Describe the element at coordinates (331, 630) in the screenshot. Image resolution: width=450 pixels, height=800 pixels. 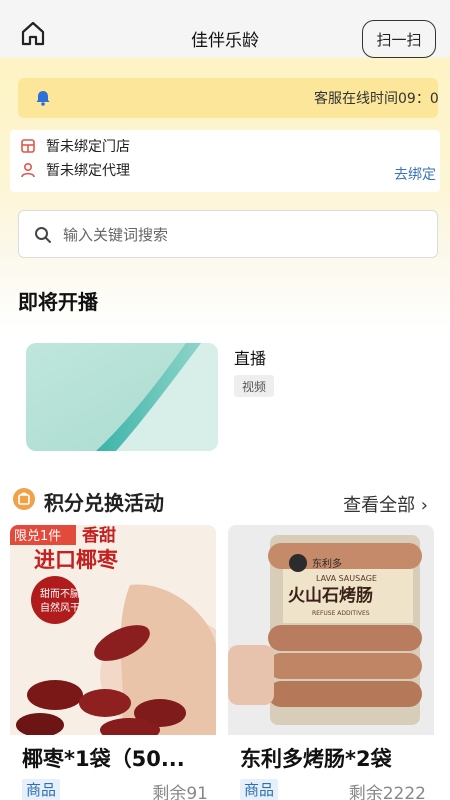
I see `product-image-sausage: 东利多 LAVA SAUSAGE 火山石烤肠 REFUSE ADDITIVES` at that location.